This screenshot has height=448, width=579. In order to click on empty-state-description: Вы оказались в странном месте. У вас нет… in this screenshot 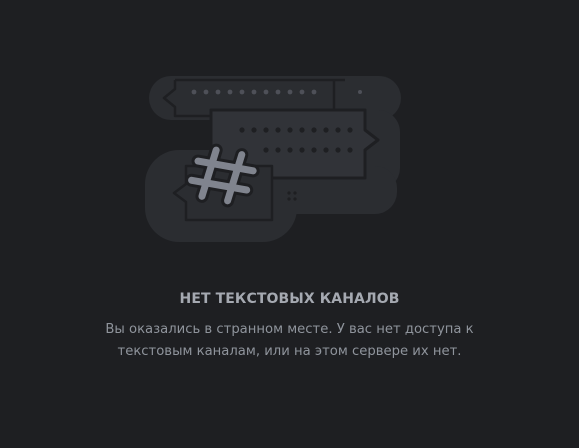, I will do `click(289, 340)`.